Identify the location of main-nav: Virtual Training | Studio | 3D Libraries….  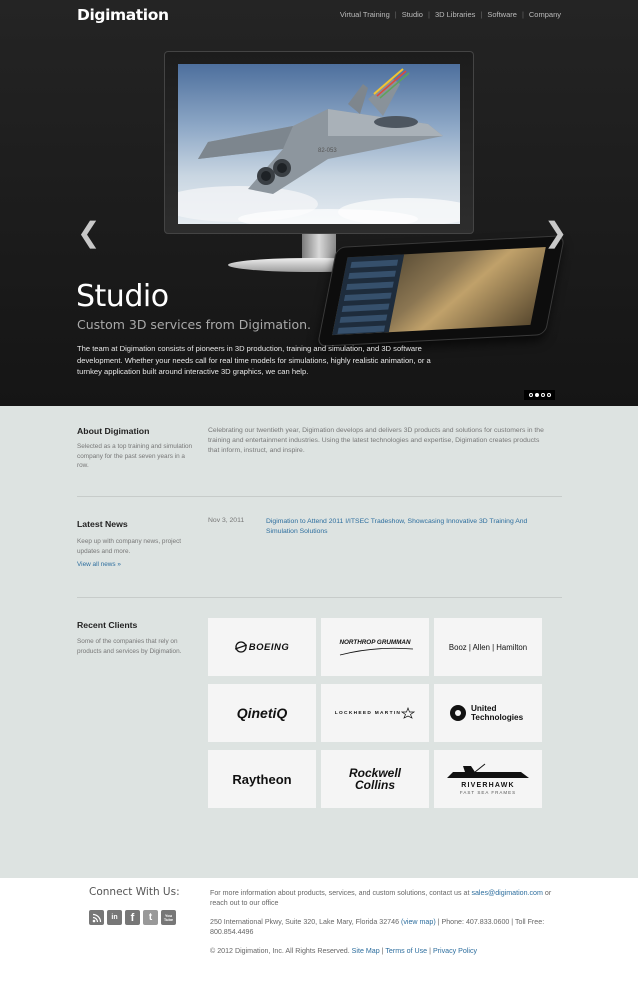
(450, 14).